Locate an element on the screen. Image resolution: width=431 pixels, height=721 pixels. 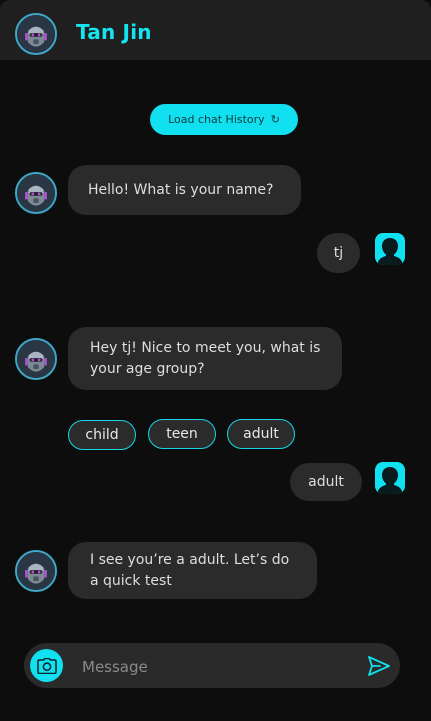
load-chat-history-button: Load chat History ↻ is located at coordinates (224, 119).